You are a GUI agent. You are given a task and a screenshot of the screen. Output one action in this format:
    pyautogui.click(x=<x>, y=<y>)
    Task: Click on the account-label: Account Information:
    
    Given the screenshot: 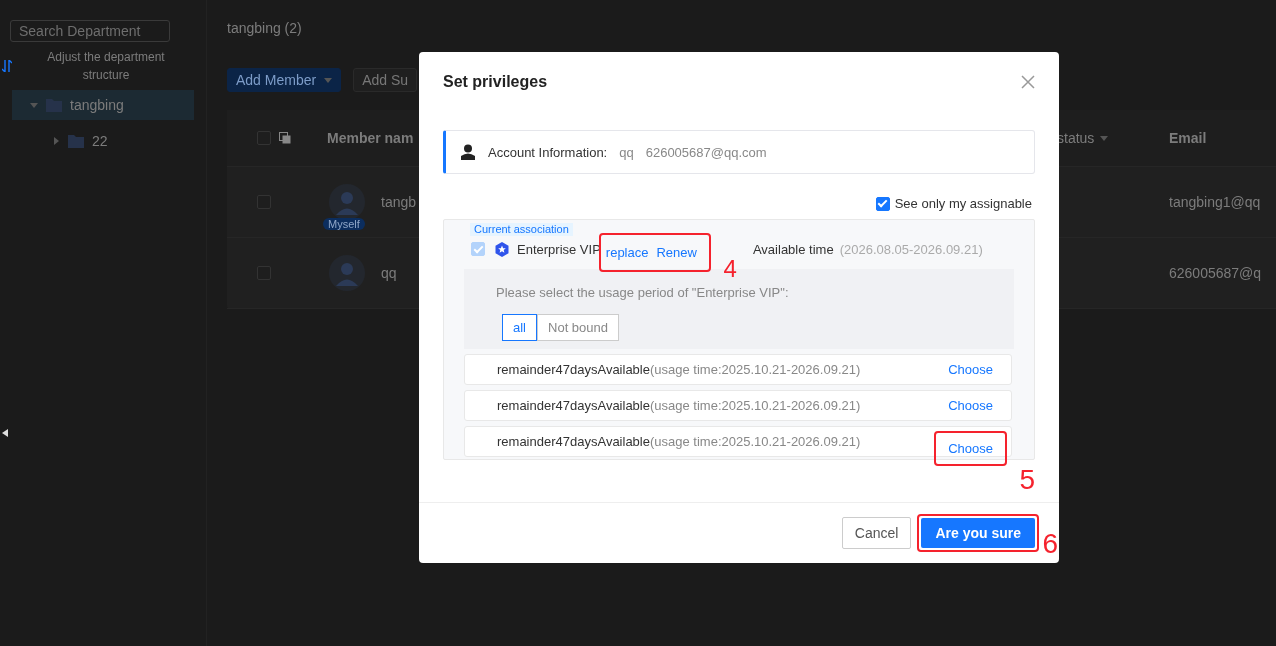 What is the action you would take?
    pyautogui.click(x=548, y=152)
    